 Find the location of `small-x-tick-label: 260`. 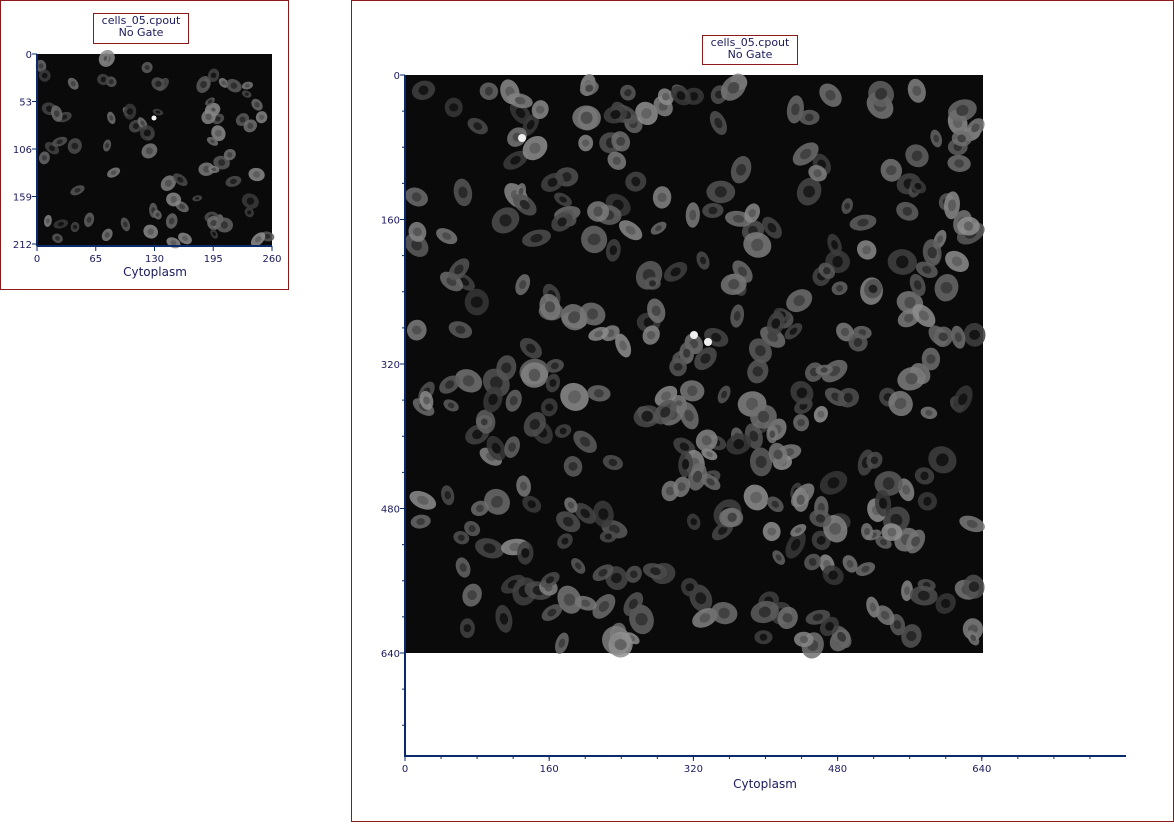

small-x-tick-label: 260 is located at coordinates (271, 259).